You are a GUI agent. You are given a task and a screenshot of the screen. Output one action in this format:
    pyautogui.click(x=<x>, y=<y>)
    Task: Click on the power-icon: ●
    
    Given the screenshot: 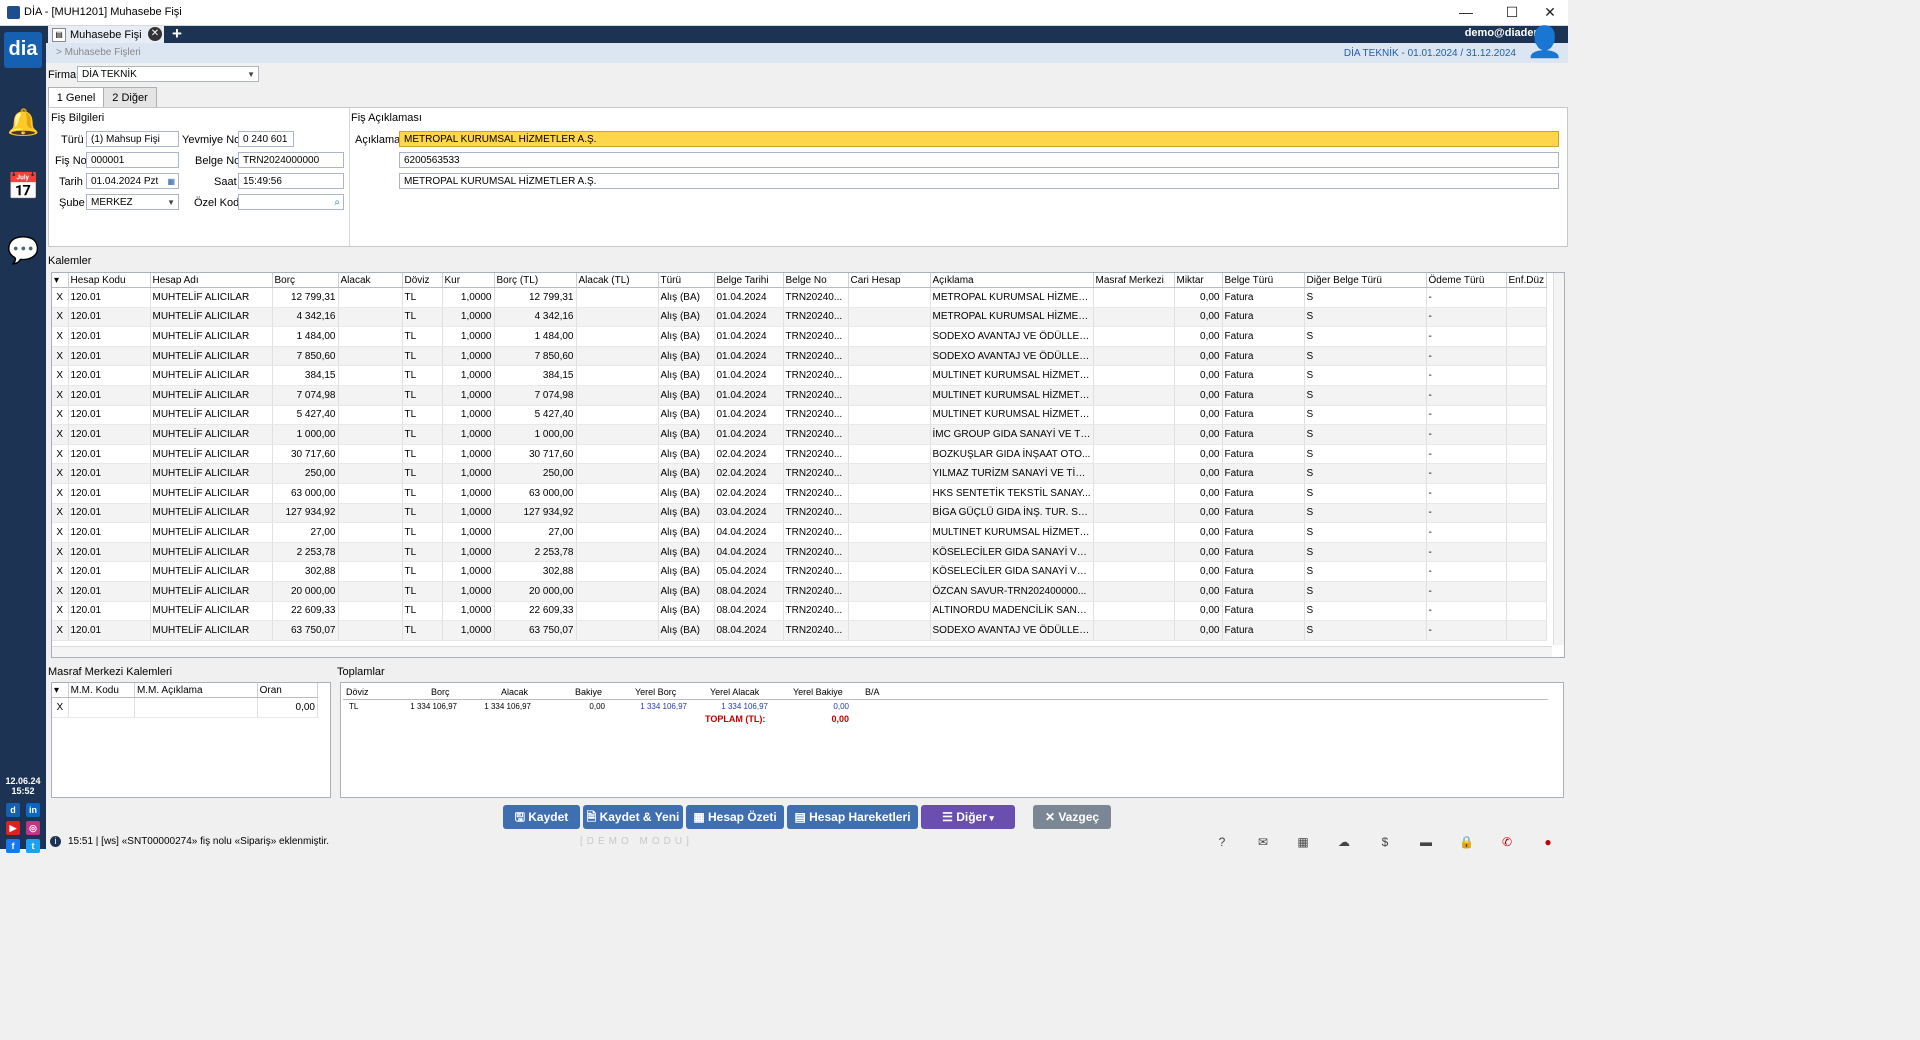 What is the action you would take?
    pyautogui.click(x=1548, y=842)
    